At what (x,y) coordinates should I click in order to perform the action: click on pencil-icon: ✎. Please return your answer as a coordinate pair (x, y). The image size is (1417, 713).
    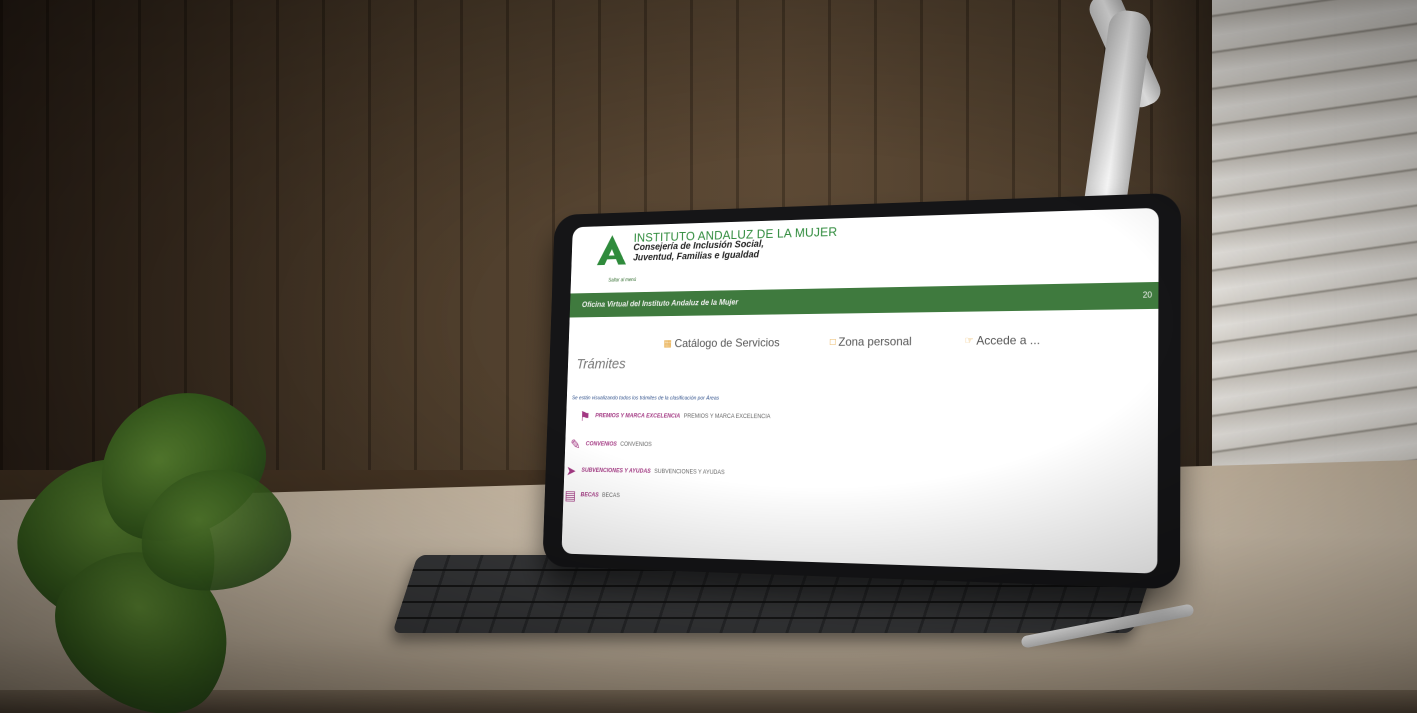
    Looking at the image, I should click on (575, 444).